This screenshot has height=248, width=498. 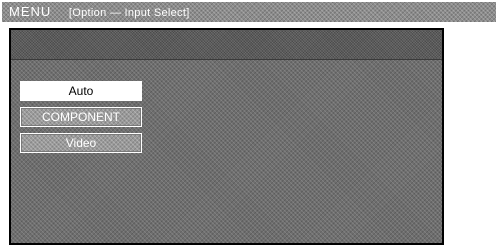 I want to click on menu-title: MENU, so click(x=30, y=11).